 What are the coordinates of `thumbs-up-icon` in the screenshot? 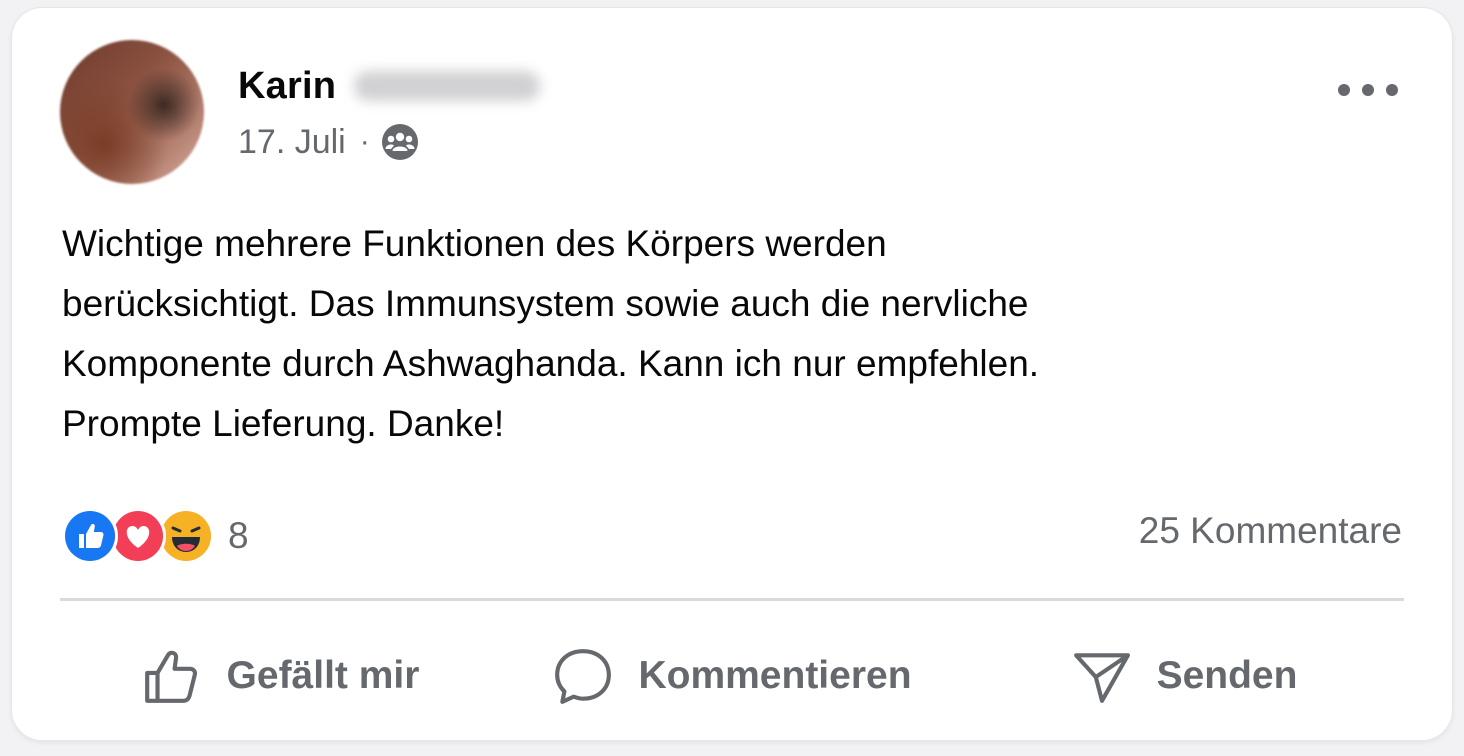 It's located at (170, 676).